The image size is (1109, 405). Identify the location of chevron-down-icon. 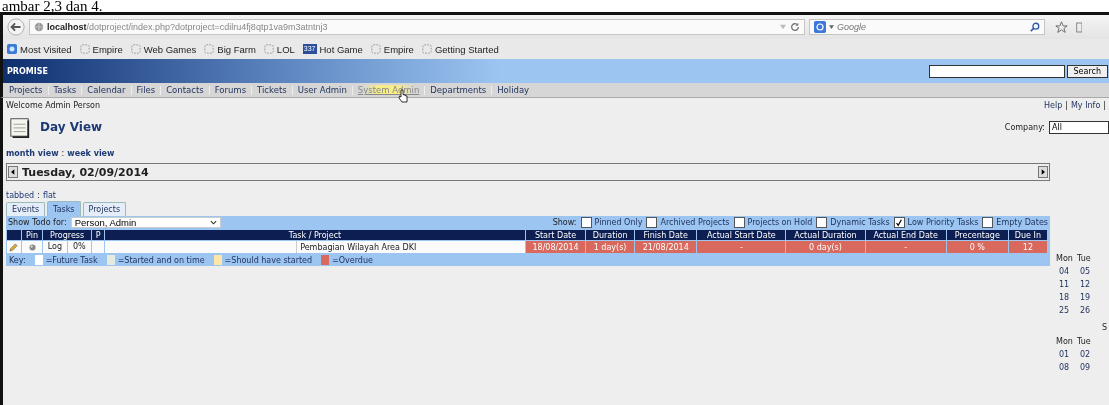
(213, 222).